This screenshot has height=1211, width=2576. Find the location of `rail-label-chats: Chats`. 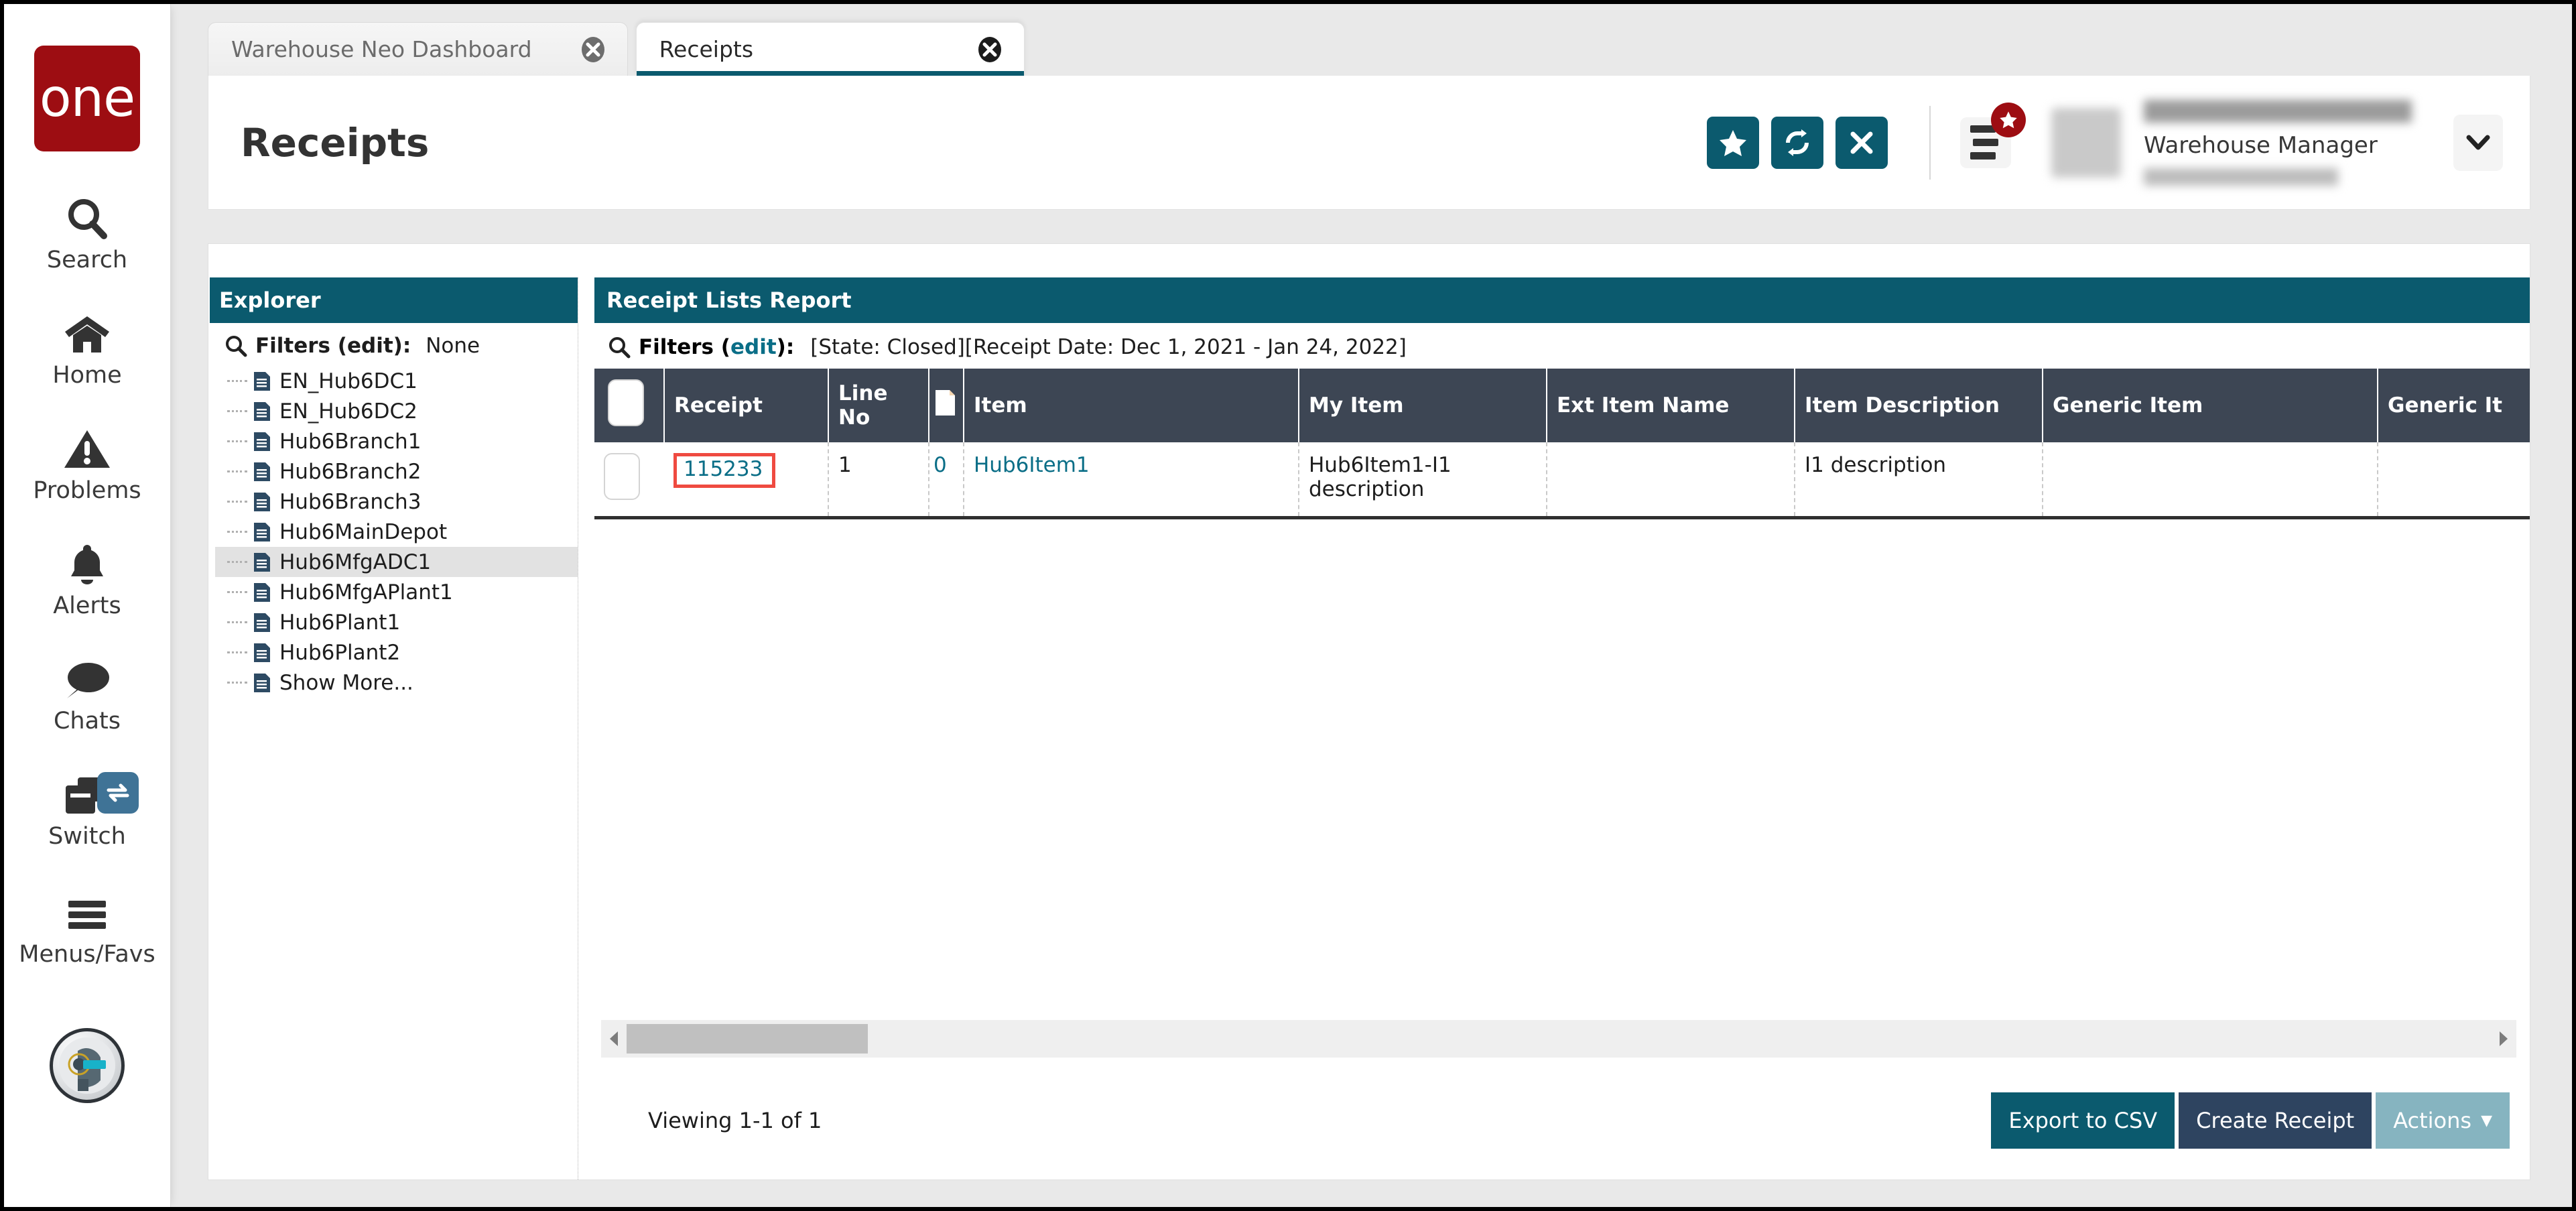

rail-label-chats: Chats is located at coordinates (87, 721).